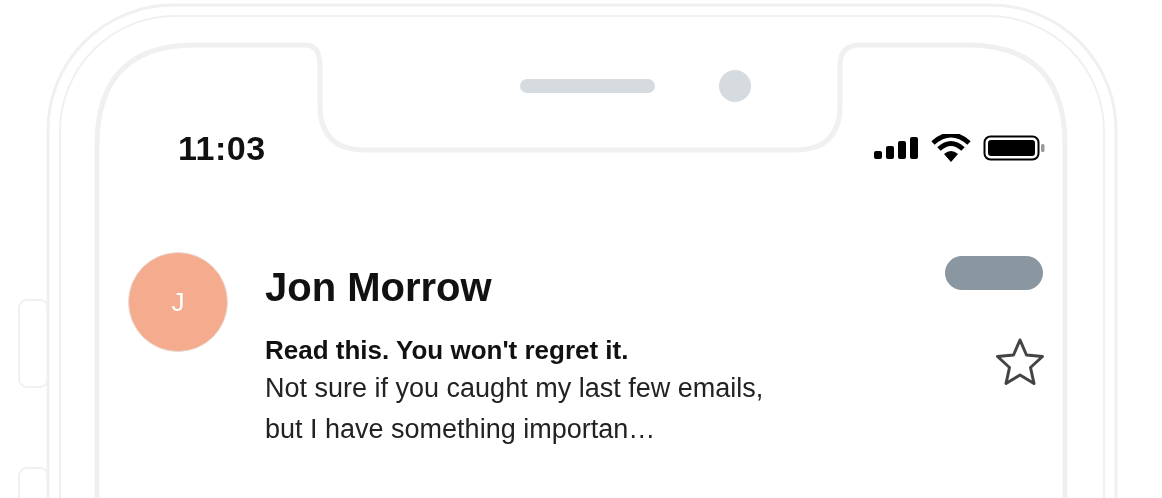  Describe the element at coordinates (951, 148) in the screenshot. I see `wifi-icon` at that location.